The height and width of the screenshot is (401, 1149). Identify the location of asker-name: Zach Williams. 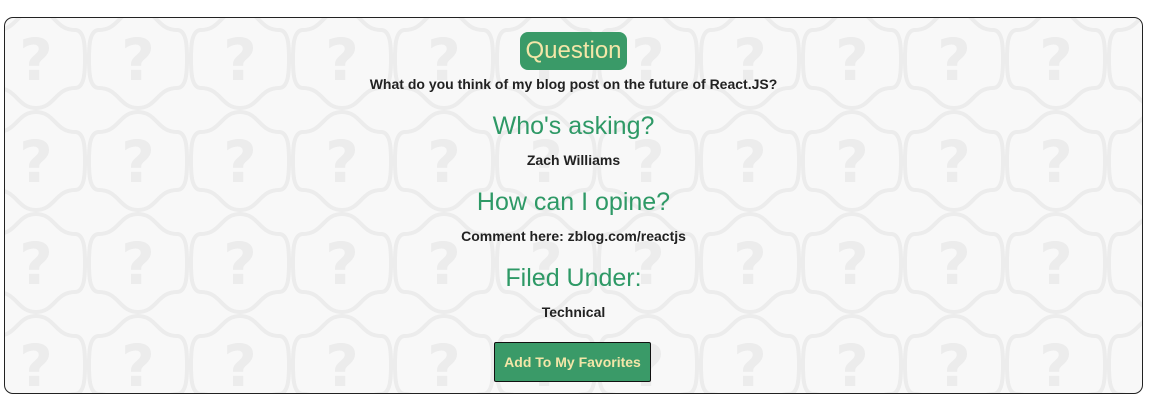
(573, 160).